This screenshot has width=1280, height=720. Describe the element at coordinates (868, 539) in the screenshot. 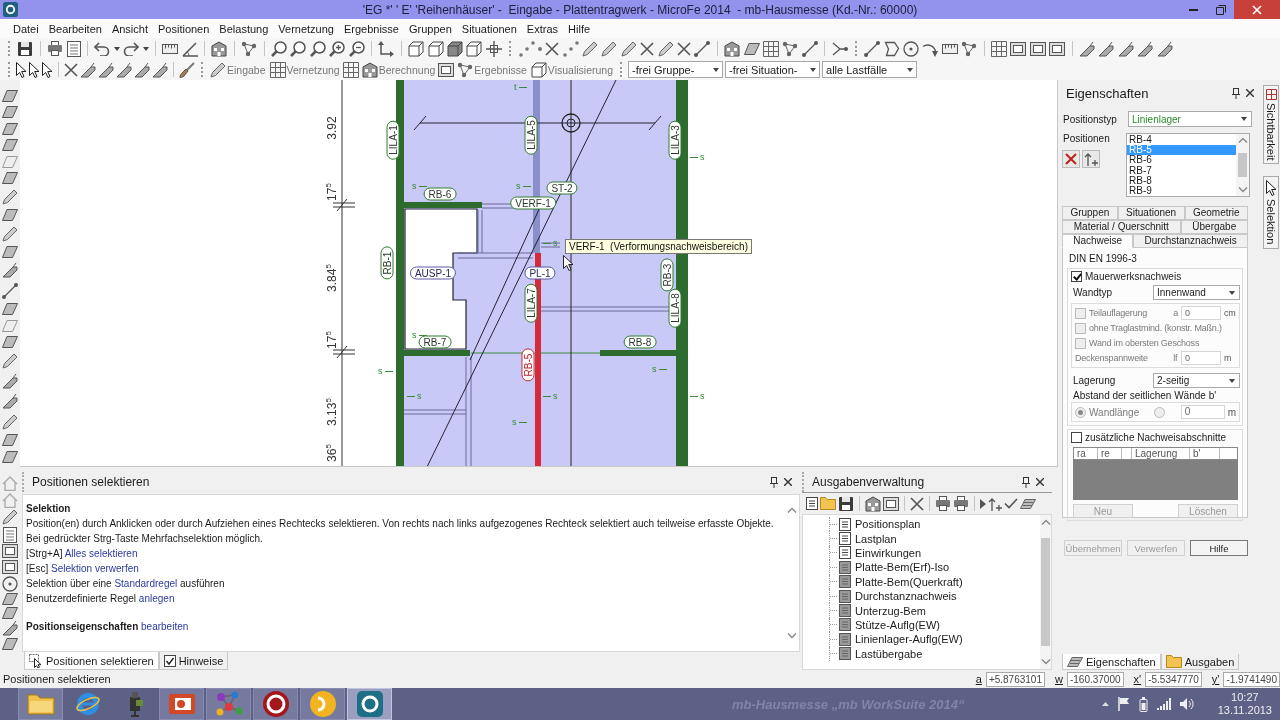

I see `tree-item: Lastplan` at that location.